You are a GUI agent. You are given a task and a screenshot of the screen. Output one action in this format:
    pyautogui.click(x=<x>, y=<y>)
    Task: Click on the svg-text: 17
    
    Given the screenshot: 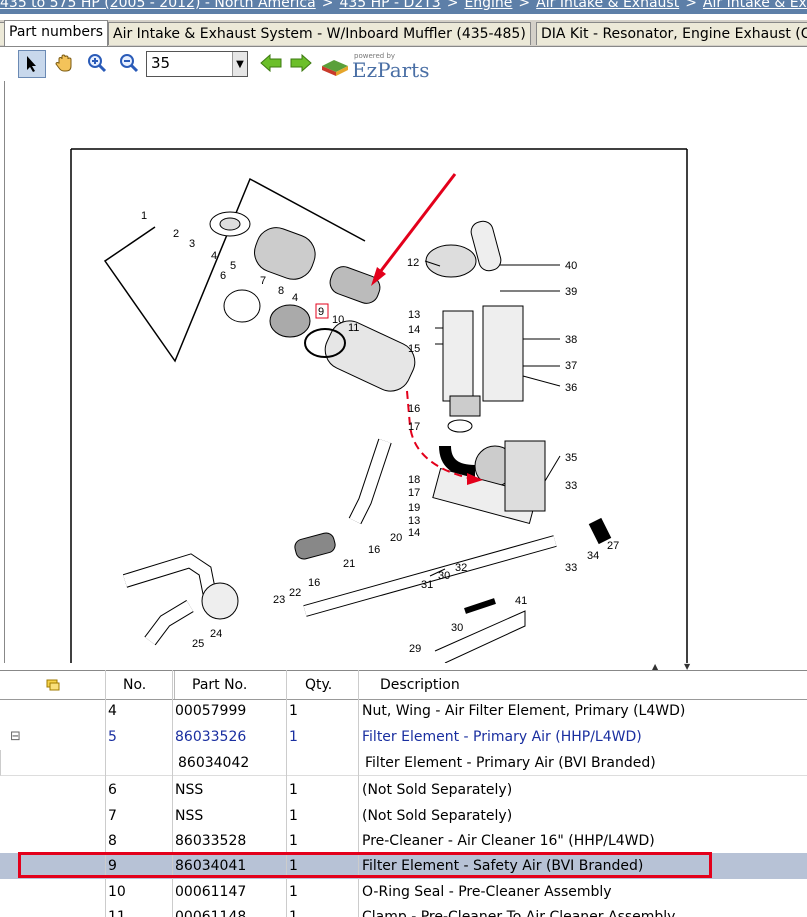 What is the action you would take?
    pyautogui.click(x=414, y=427)
    